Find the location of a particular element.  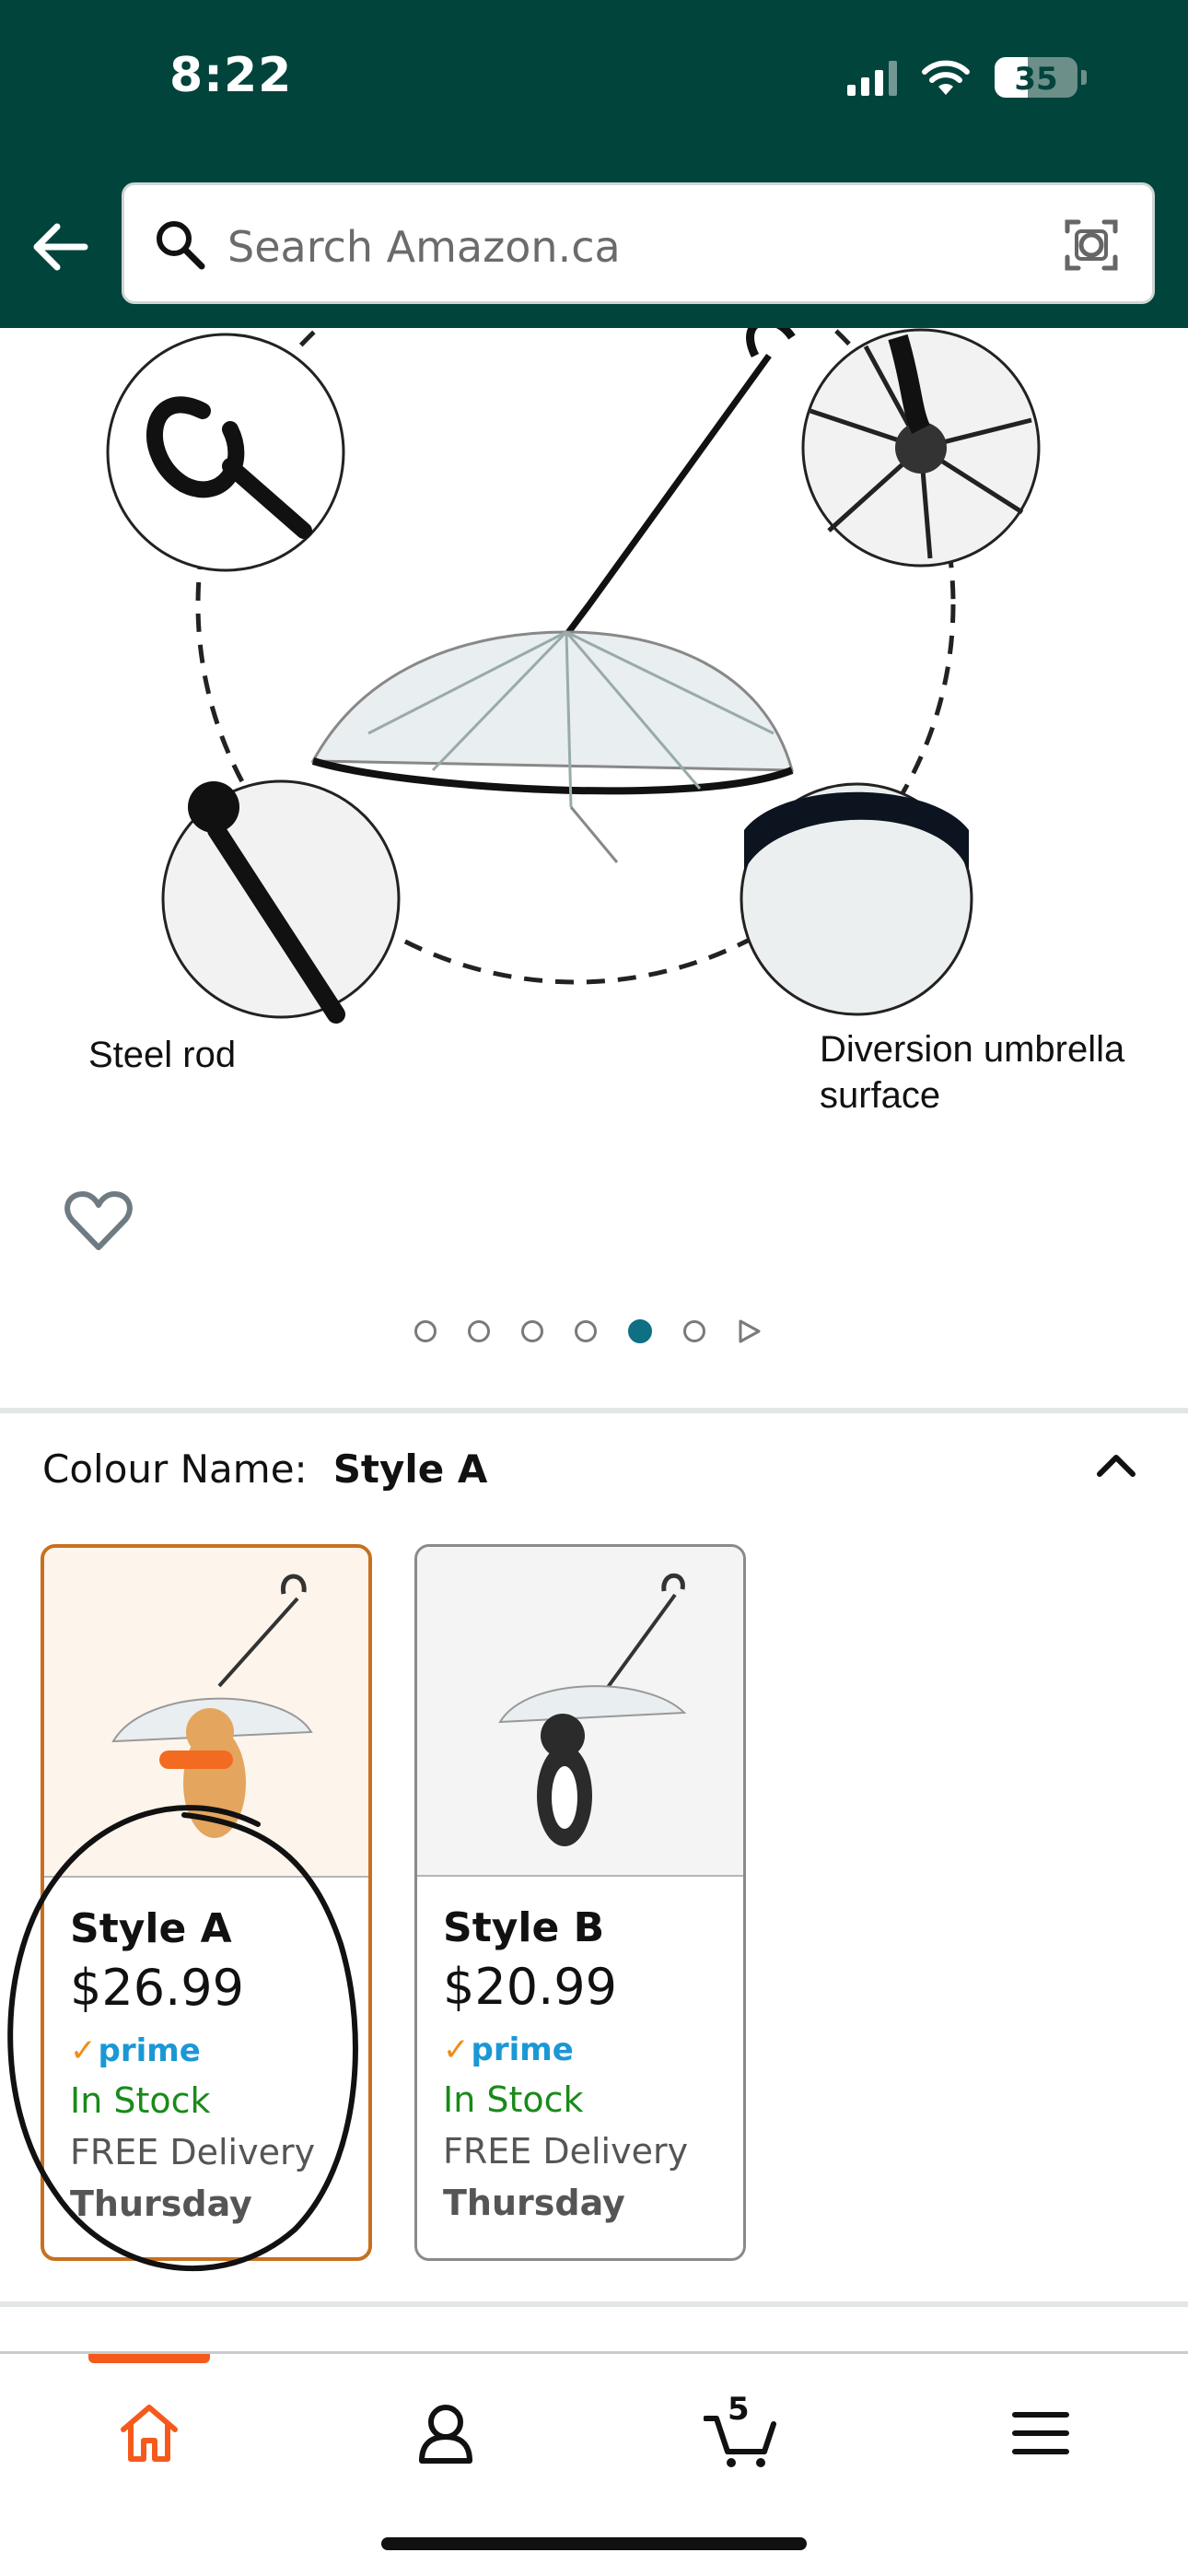

cart-count-badge: 5 is located at coordinates (739, 2409).